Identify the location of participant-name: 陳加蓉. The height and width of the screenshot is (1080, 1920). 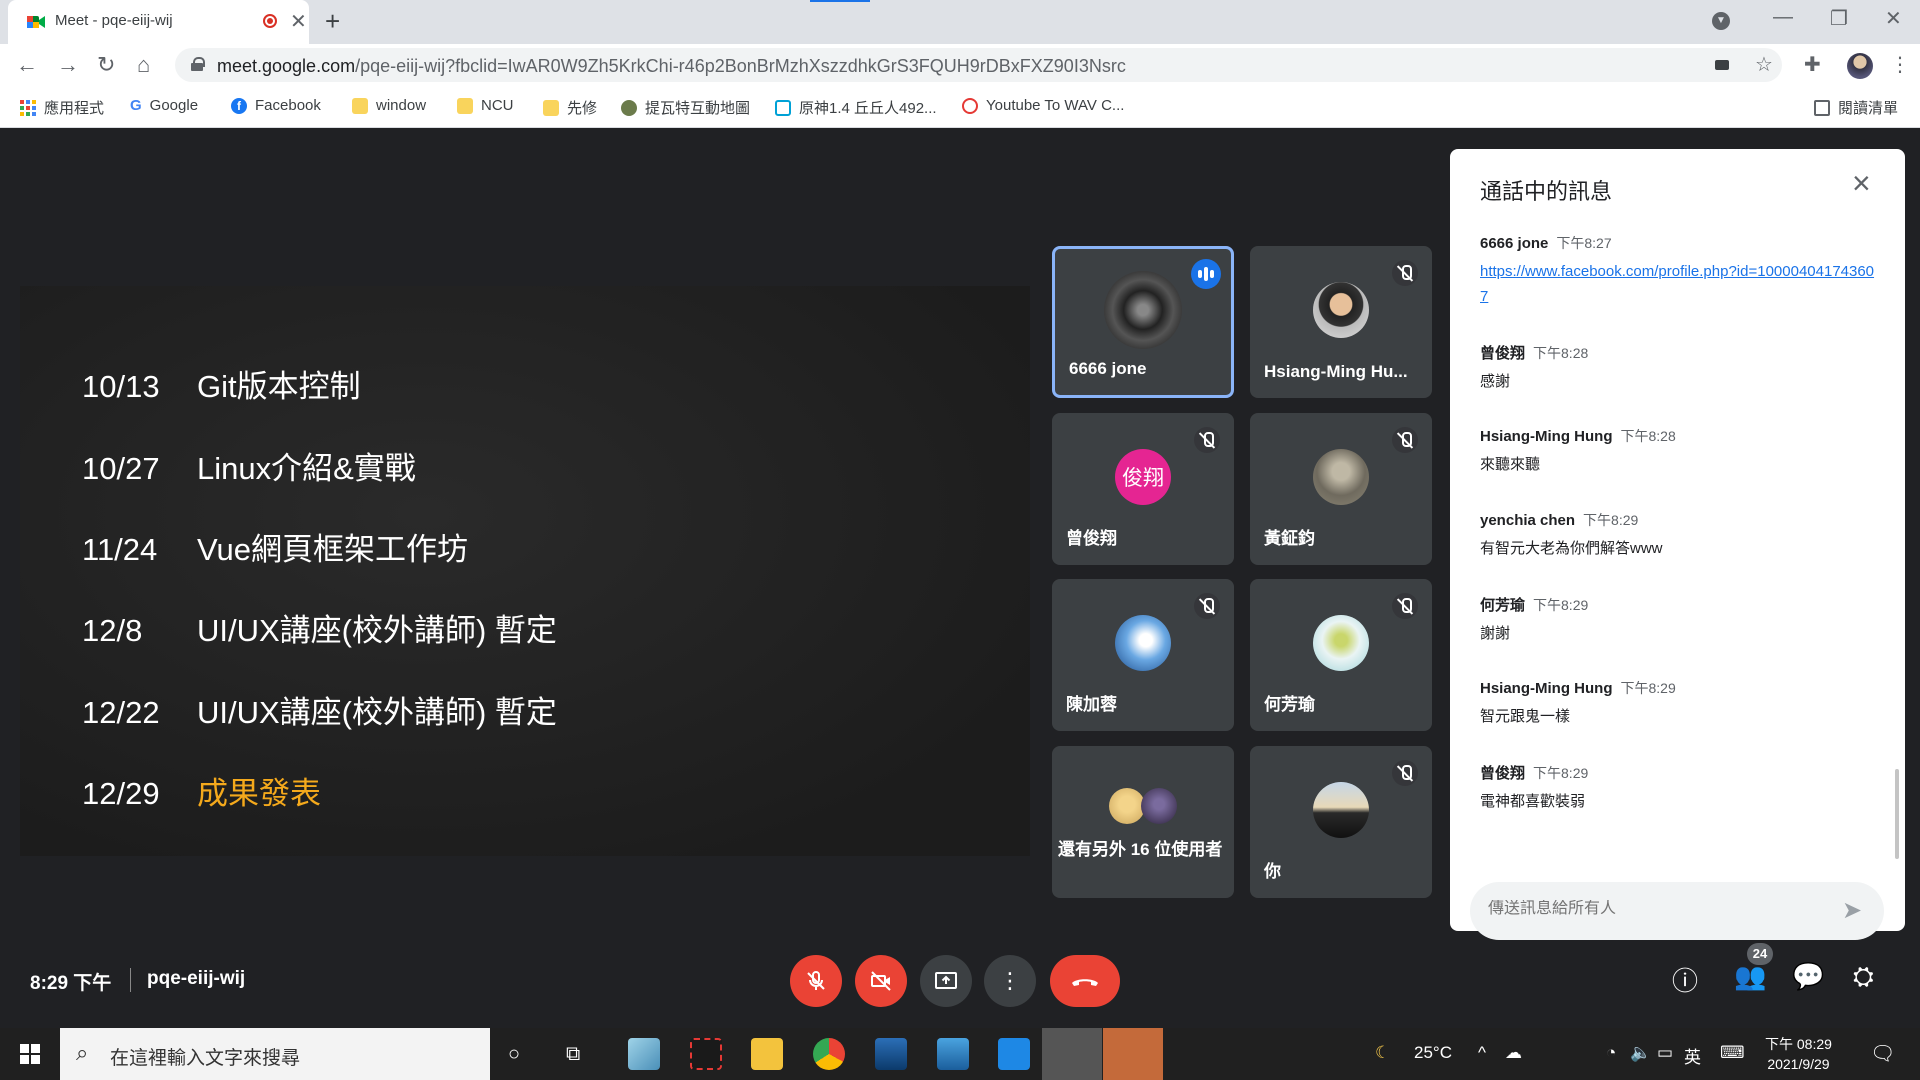
(1091, 704).